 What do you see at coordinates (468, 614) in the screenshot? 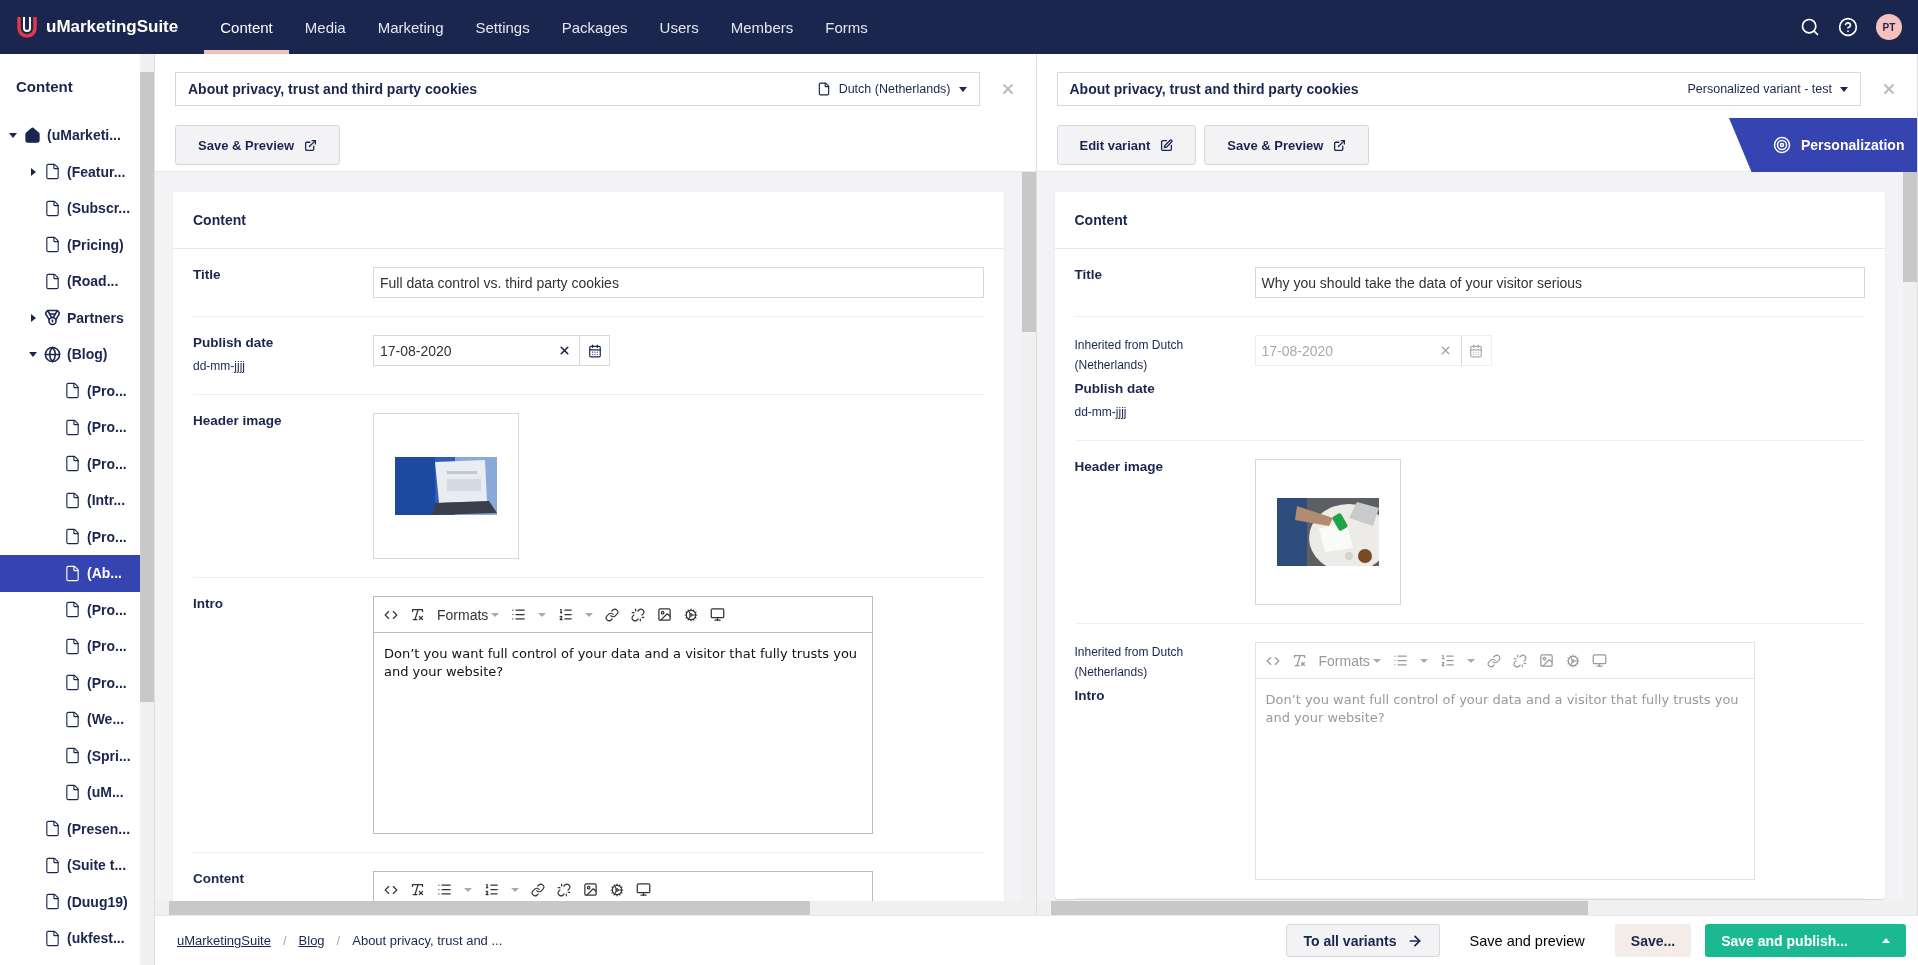
I see `formats-dropdown: Formats` at bounding box center [468, 614].